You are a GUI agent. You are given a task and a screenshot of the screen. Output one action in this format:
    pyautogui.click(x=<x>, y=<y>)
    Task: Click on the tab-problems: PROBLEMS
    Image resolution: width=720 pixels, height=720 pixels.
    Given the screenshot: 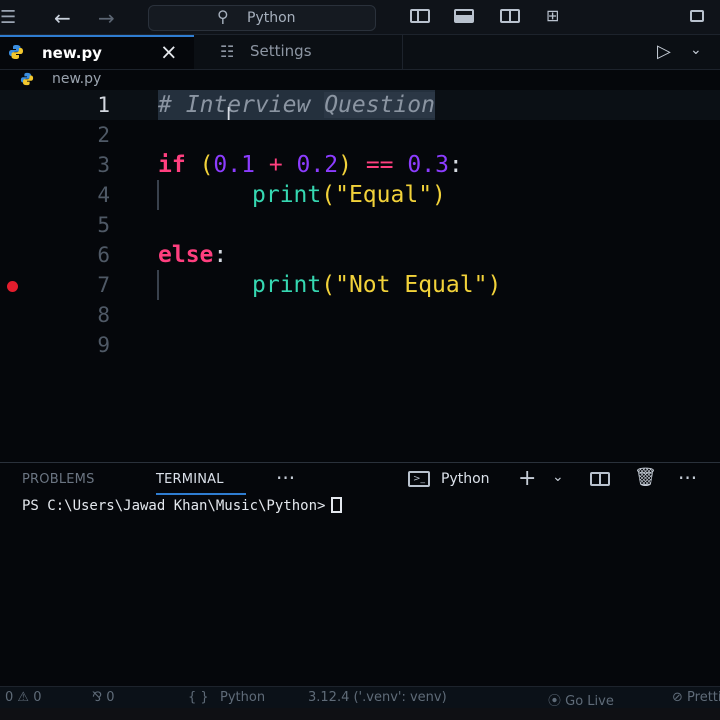 What is the action you would take?
    pyautogui.click(x=58, y=479)
    